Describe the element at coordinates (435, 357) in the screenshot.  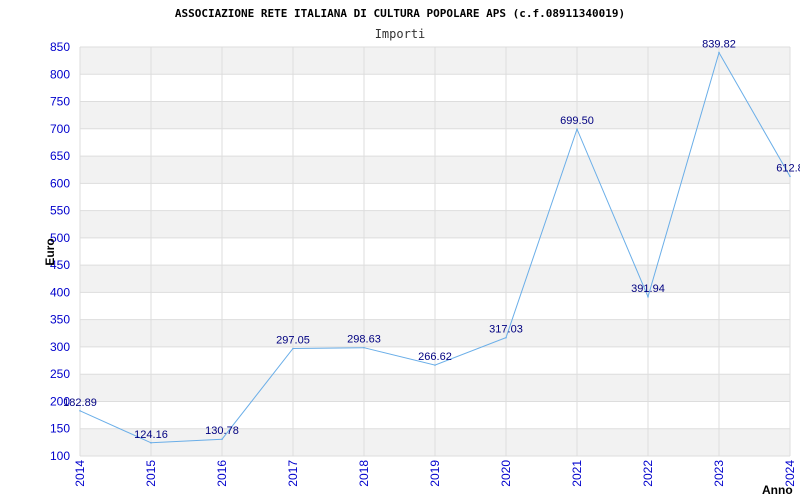
I see `data-label: 266.62` at that location.